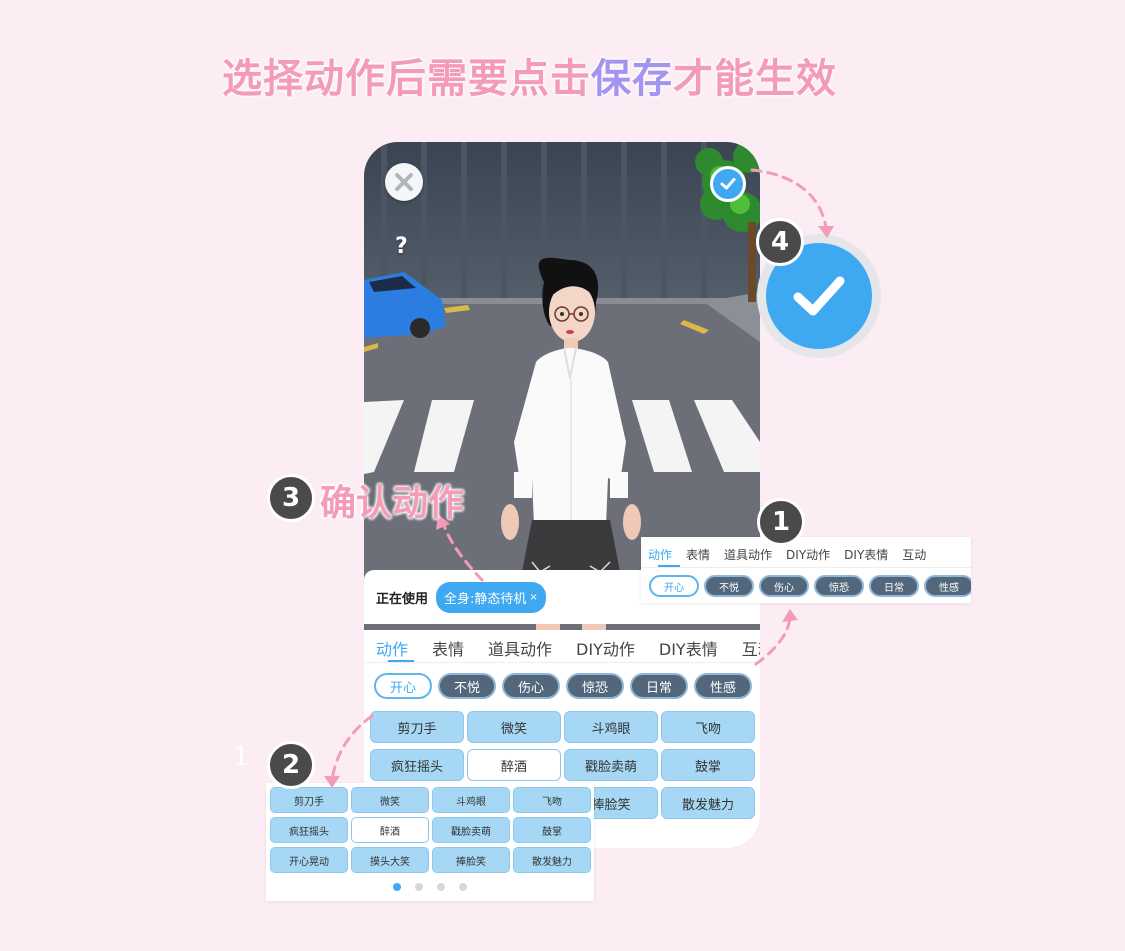 This screenshot has height=951, width=1125. I want to click on inset-category-sexy: 性感, so click(947, 586).